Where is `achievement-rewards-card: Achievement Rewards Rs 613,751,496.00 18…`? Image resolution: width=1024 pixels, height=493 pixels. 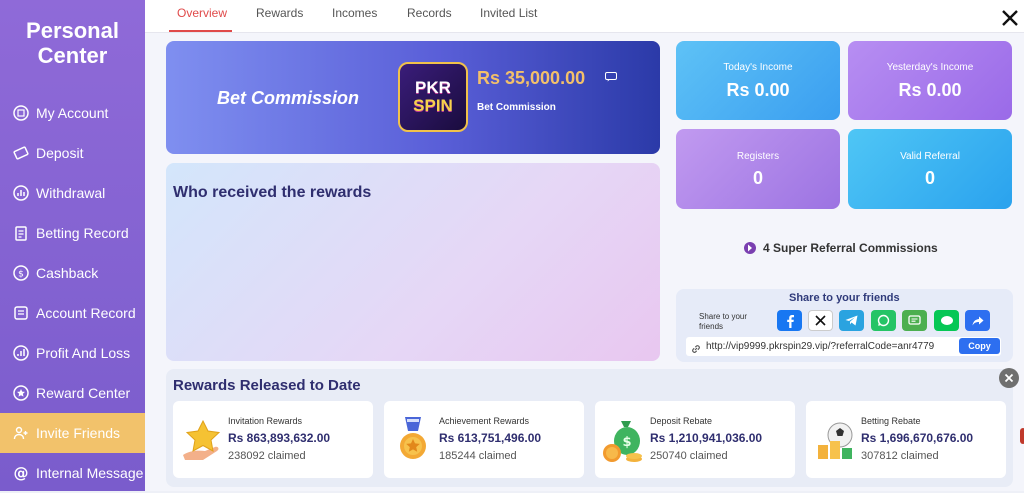 achievement-rewards-card: Achievement Rewards Rs 613,751,496.00 18… is located at coordinates (484, 439).